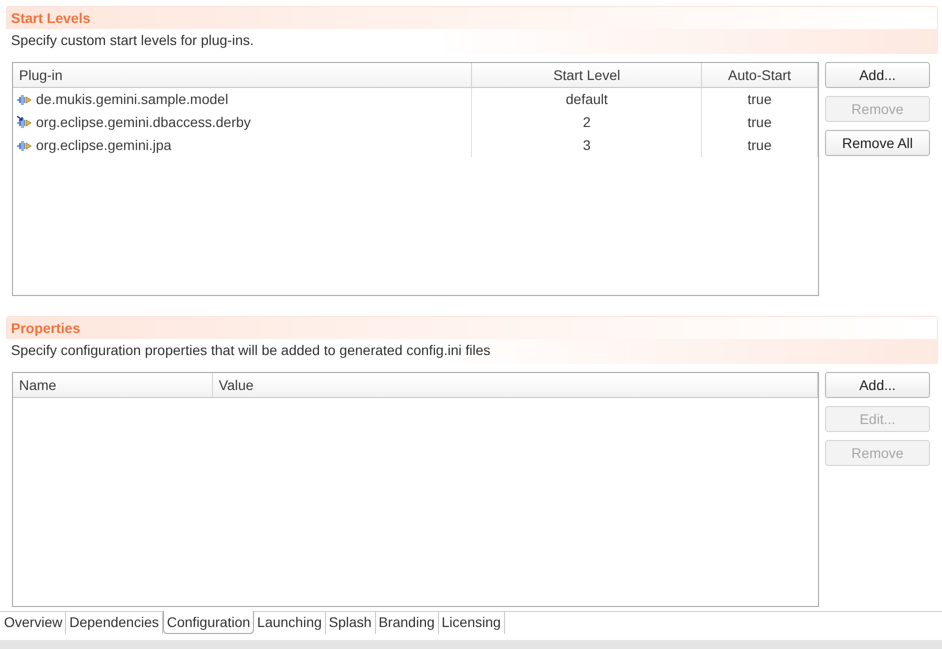 This screenshot has width=942, height=649. I want to click on section-title: Start Levels, so click(50, 18).